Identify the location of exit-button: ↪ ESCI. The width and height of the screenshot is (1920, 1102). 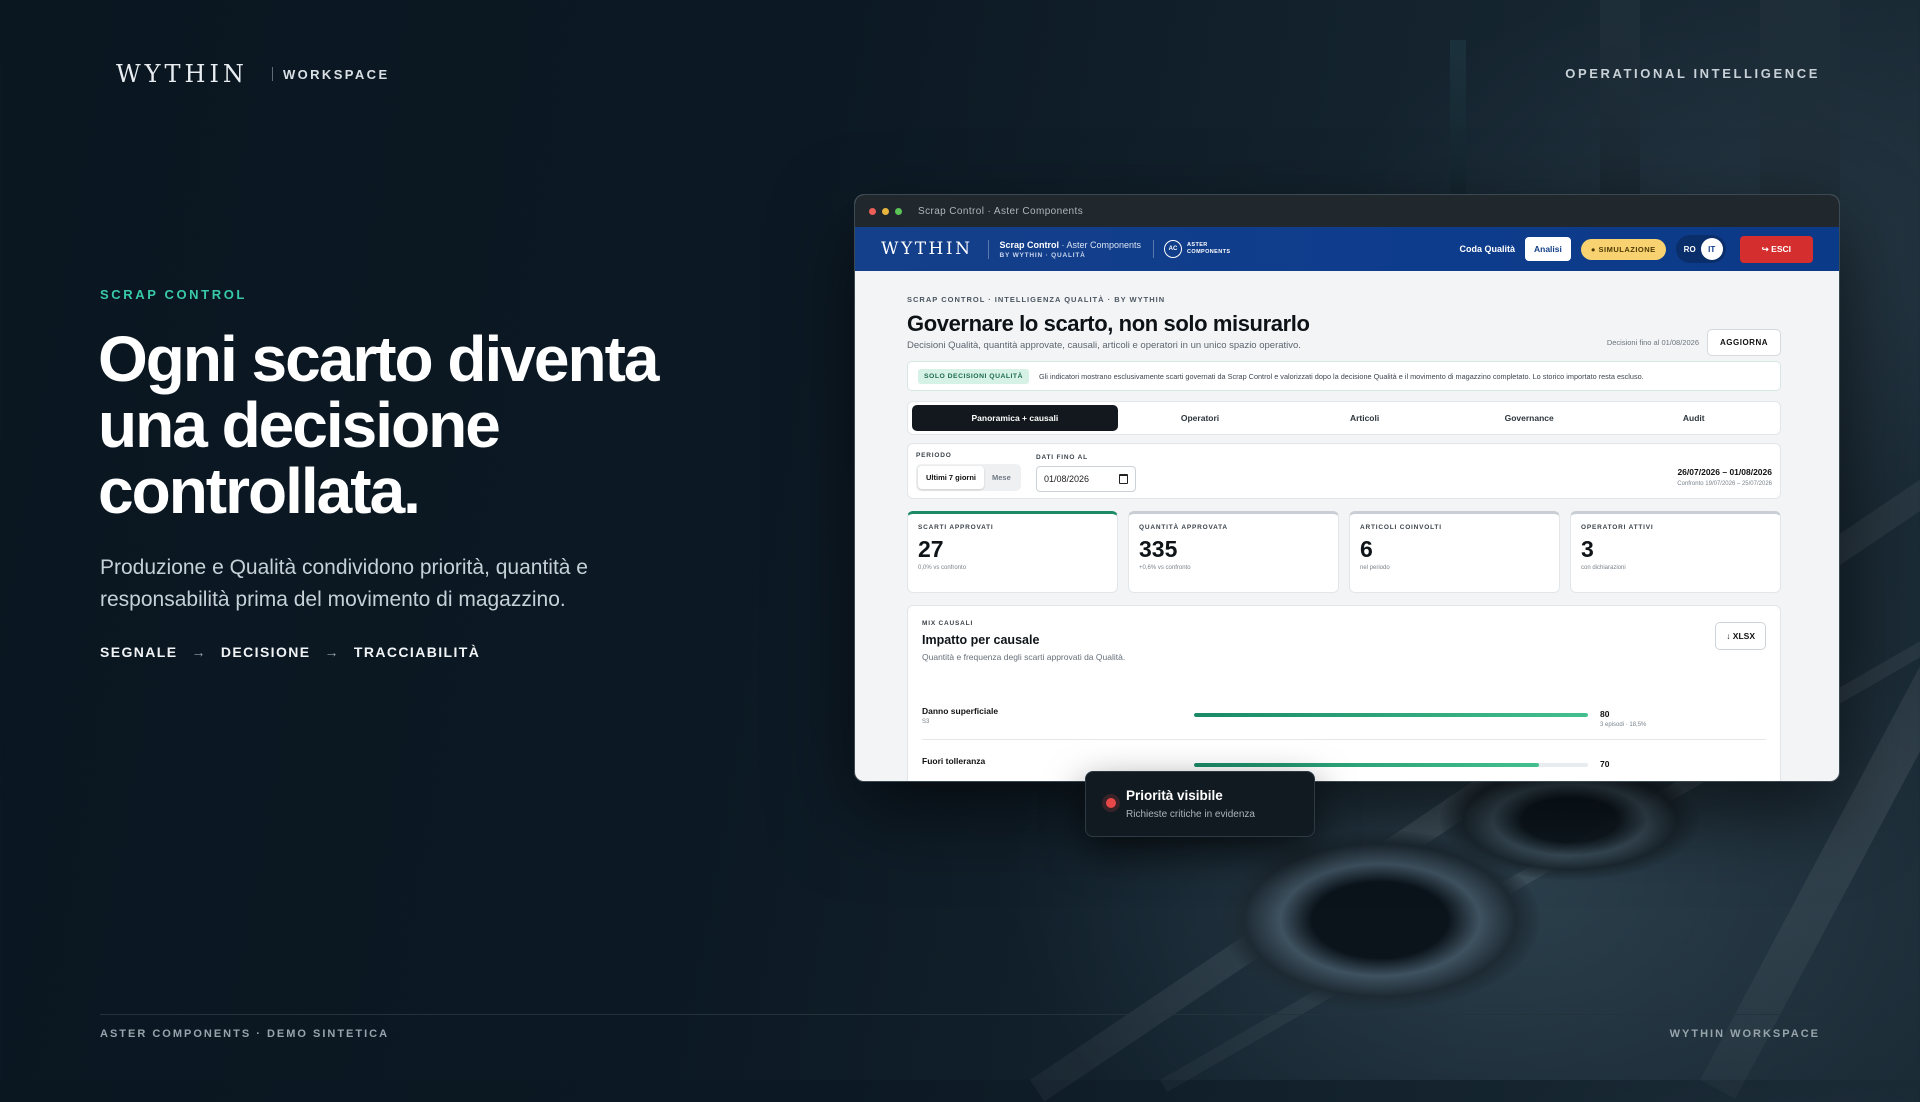
(1776, 249).